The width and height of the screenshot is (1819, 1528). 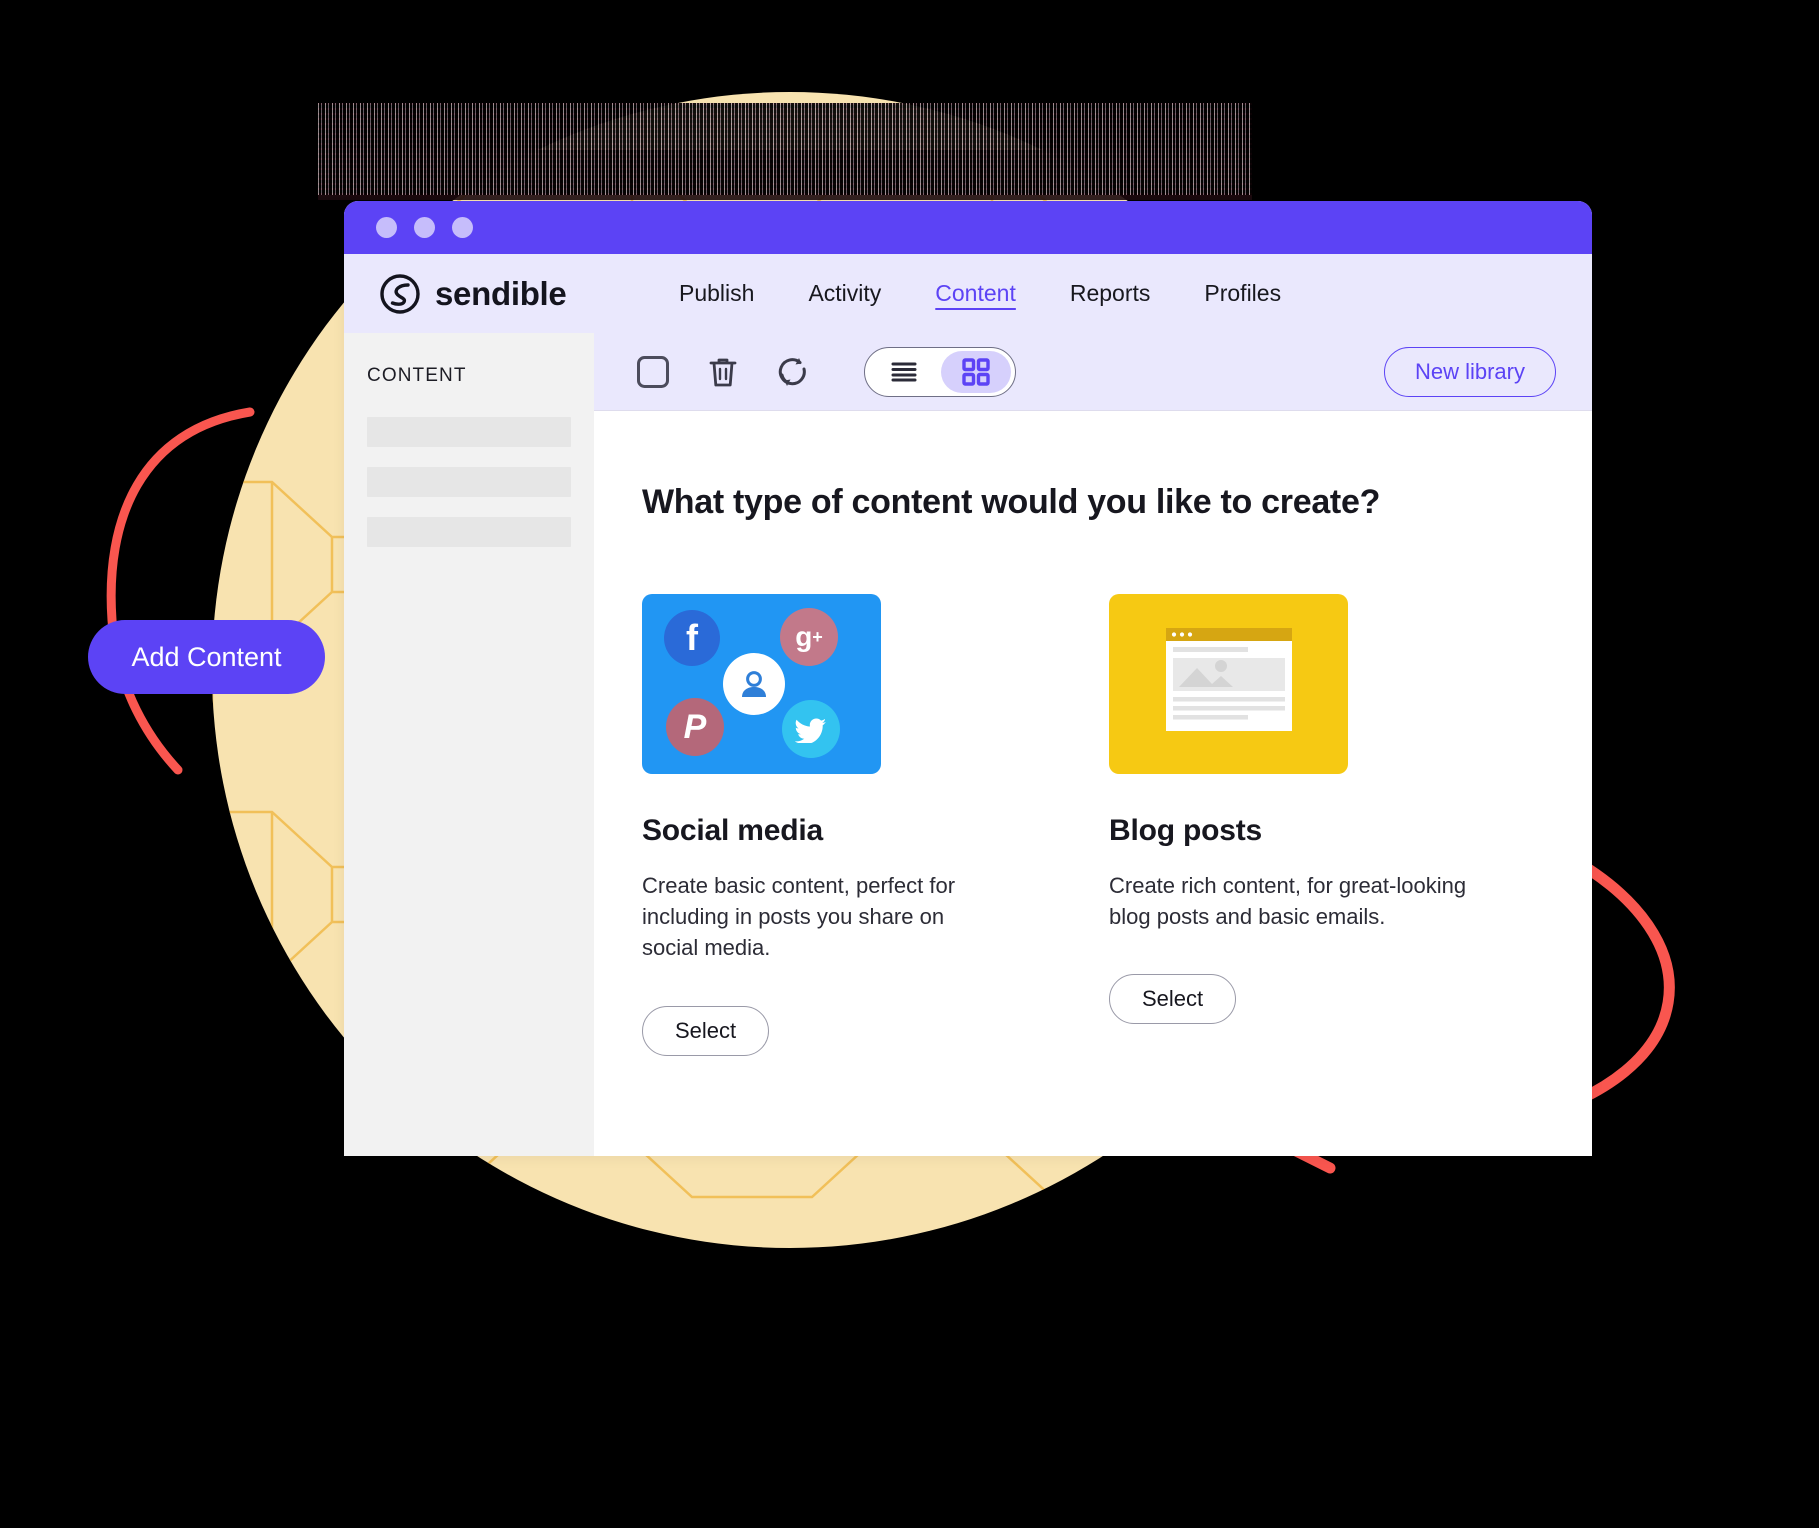 What do you see at coordinates (206, 657) in the screenshot?
I see `add-content-pill: Add Content` at bounding box center [206, 657].